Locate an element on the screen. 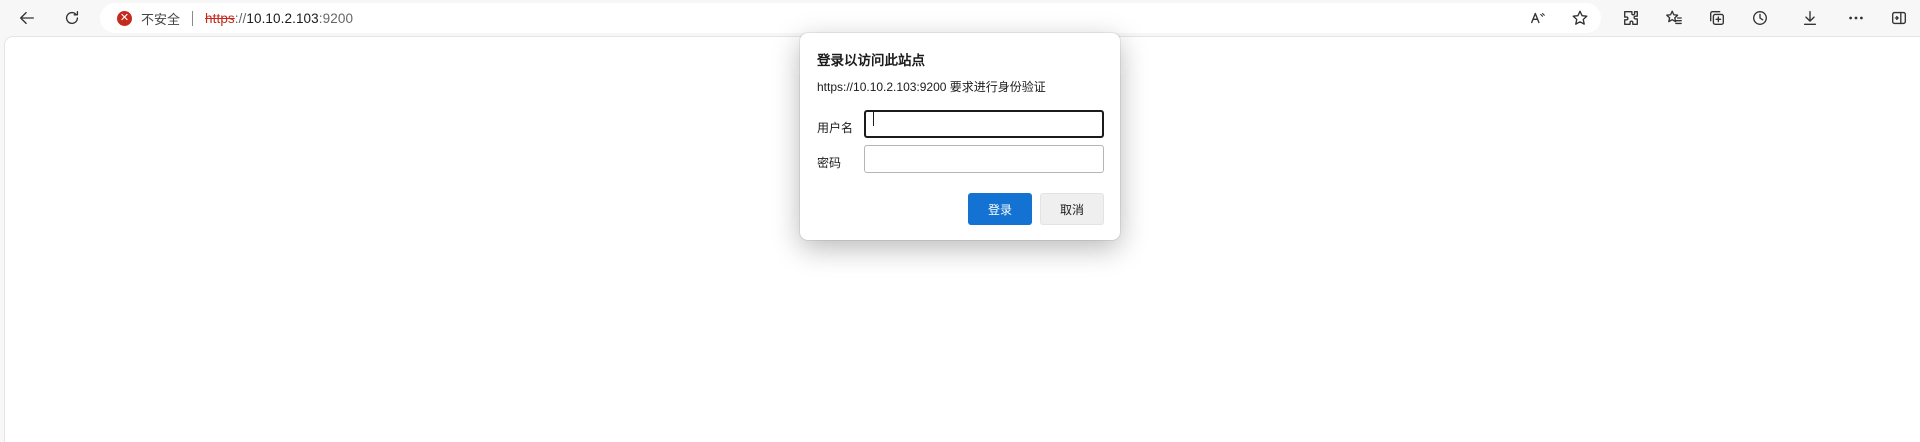  downloads-icon is located at coordinates (1810, 18).